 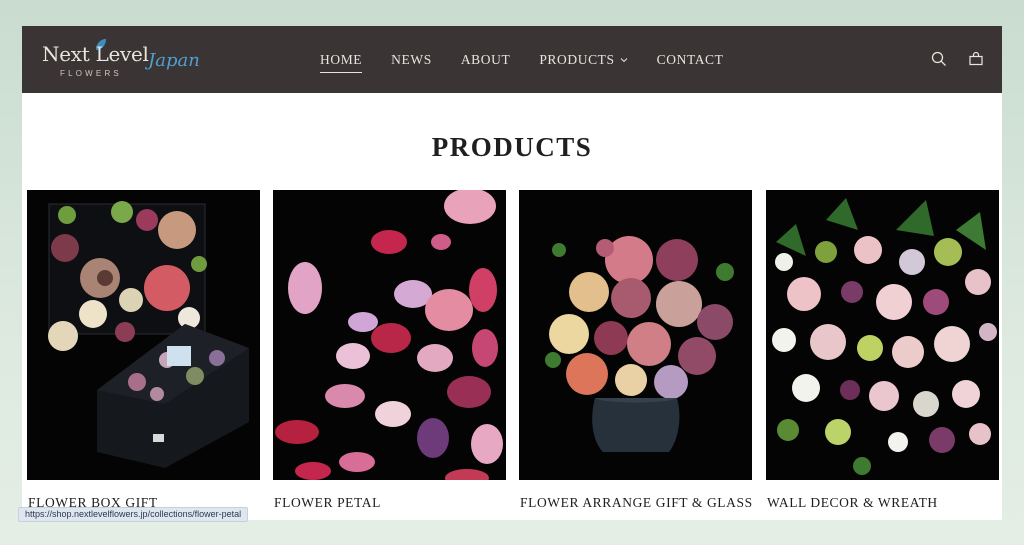 I want to click on logo-wordmark: Next Level, so click(x=95, y=54).